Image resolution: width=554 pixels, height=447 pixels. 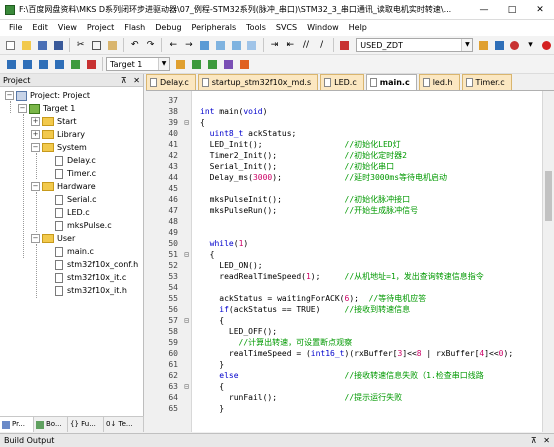 What do you see at coordinates (486, 82) in the screenshot?
I see `tab-timer-c: Timer.c` at bounding box center [486, 82].